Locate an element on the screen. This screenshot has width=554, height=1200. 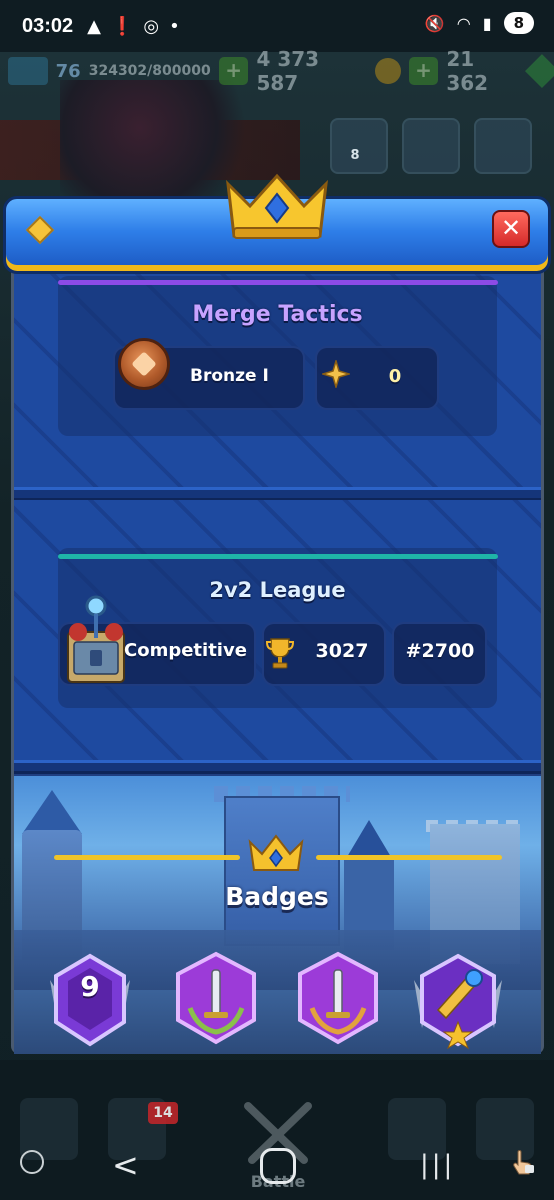
merge-rank-label: Bronze I is located at coordinates (229, 376).